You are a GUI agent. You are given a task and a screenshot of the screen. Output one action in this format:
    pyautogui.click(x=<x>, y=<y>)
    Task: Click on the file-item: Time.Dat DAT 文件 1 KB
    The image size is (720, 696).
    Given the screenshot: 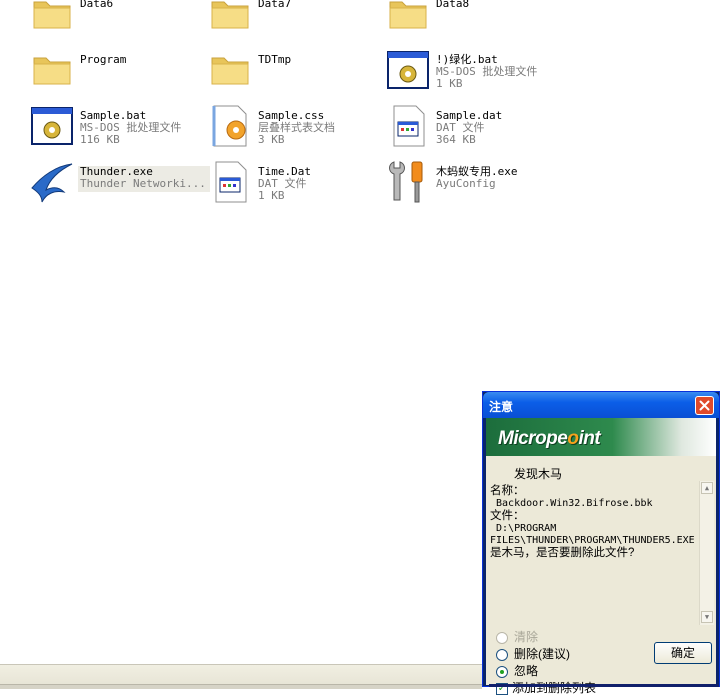 What is the action you would take?
    pyautogui.click(x=267, y=183)
    